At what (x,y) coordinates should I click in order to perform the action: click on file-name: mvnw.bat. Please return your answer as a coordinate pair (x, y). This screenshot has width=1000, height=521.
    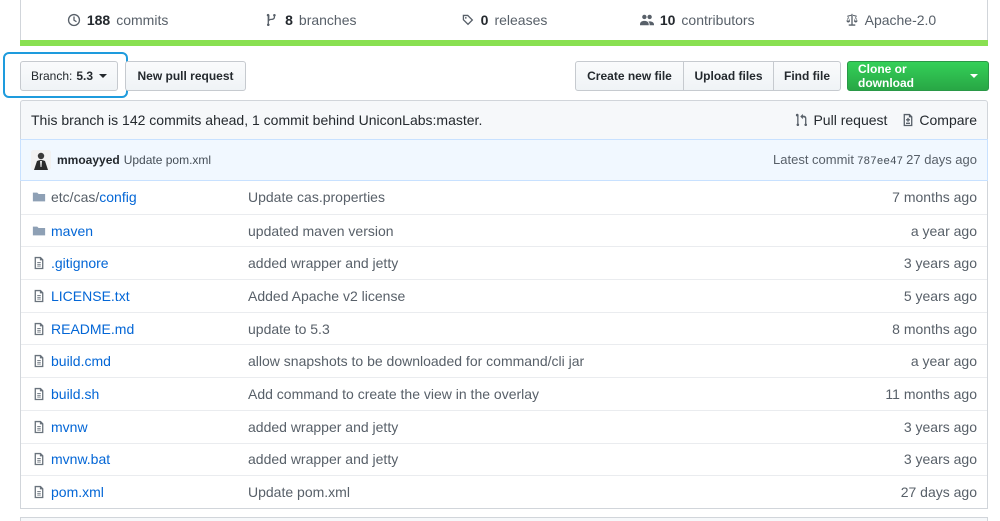
    Looking at the image, I should click on (81, 459).